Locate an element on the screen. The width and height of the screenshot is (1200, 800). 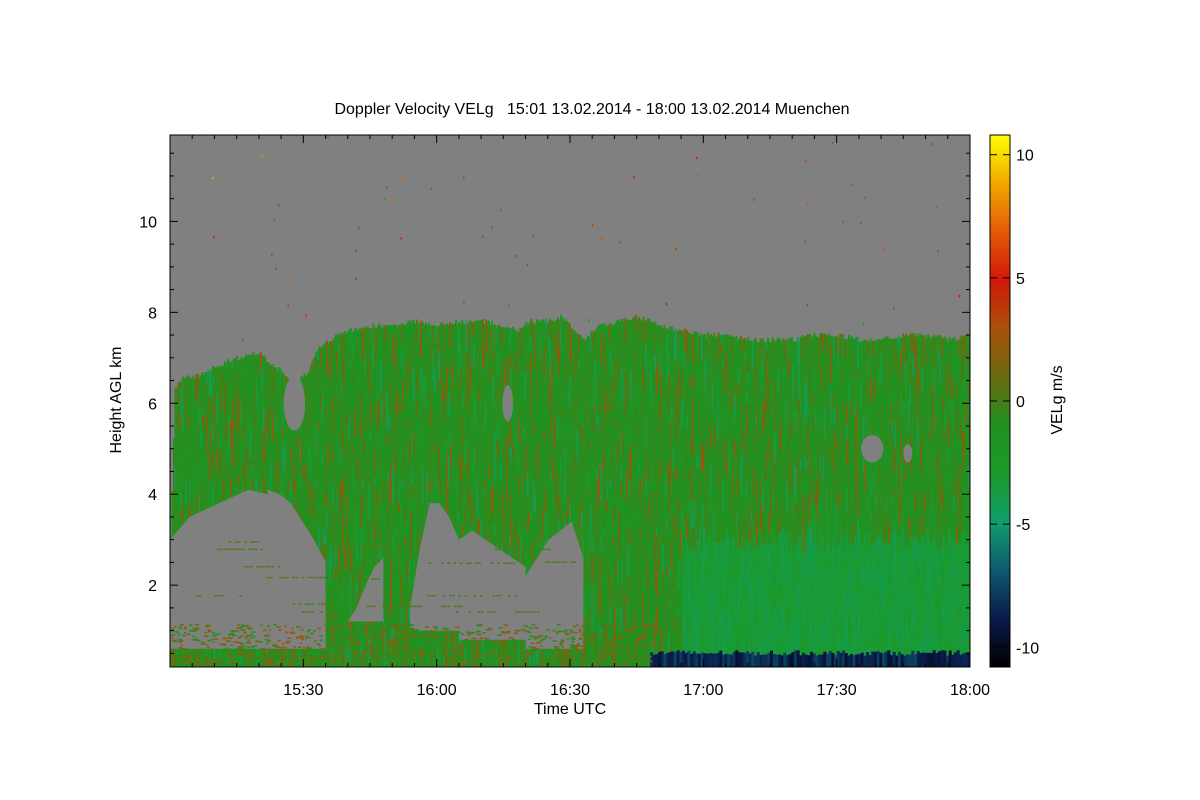
x-tick-label: 17:00 is located at coordinates (703, 690).